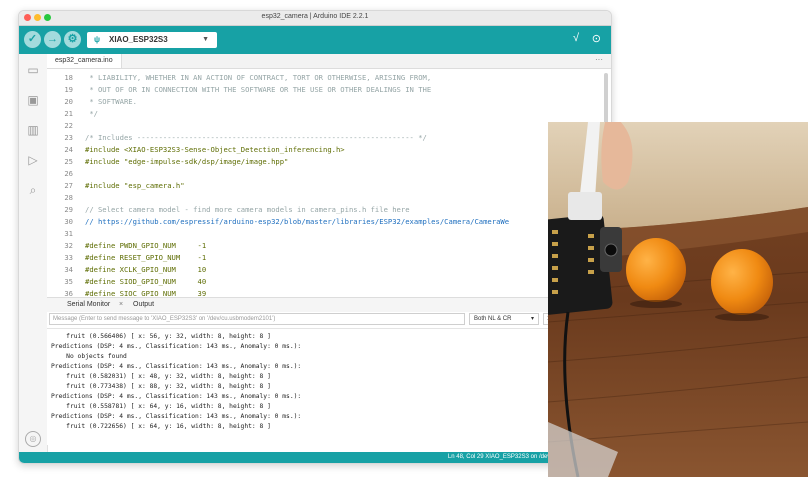  I want to click on usb-connector, so click(585, 206).